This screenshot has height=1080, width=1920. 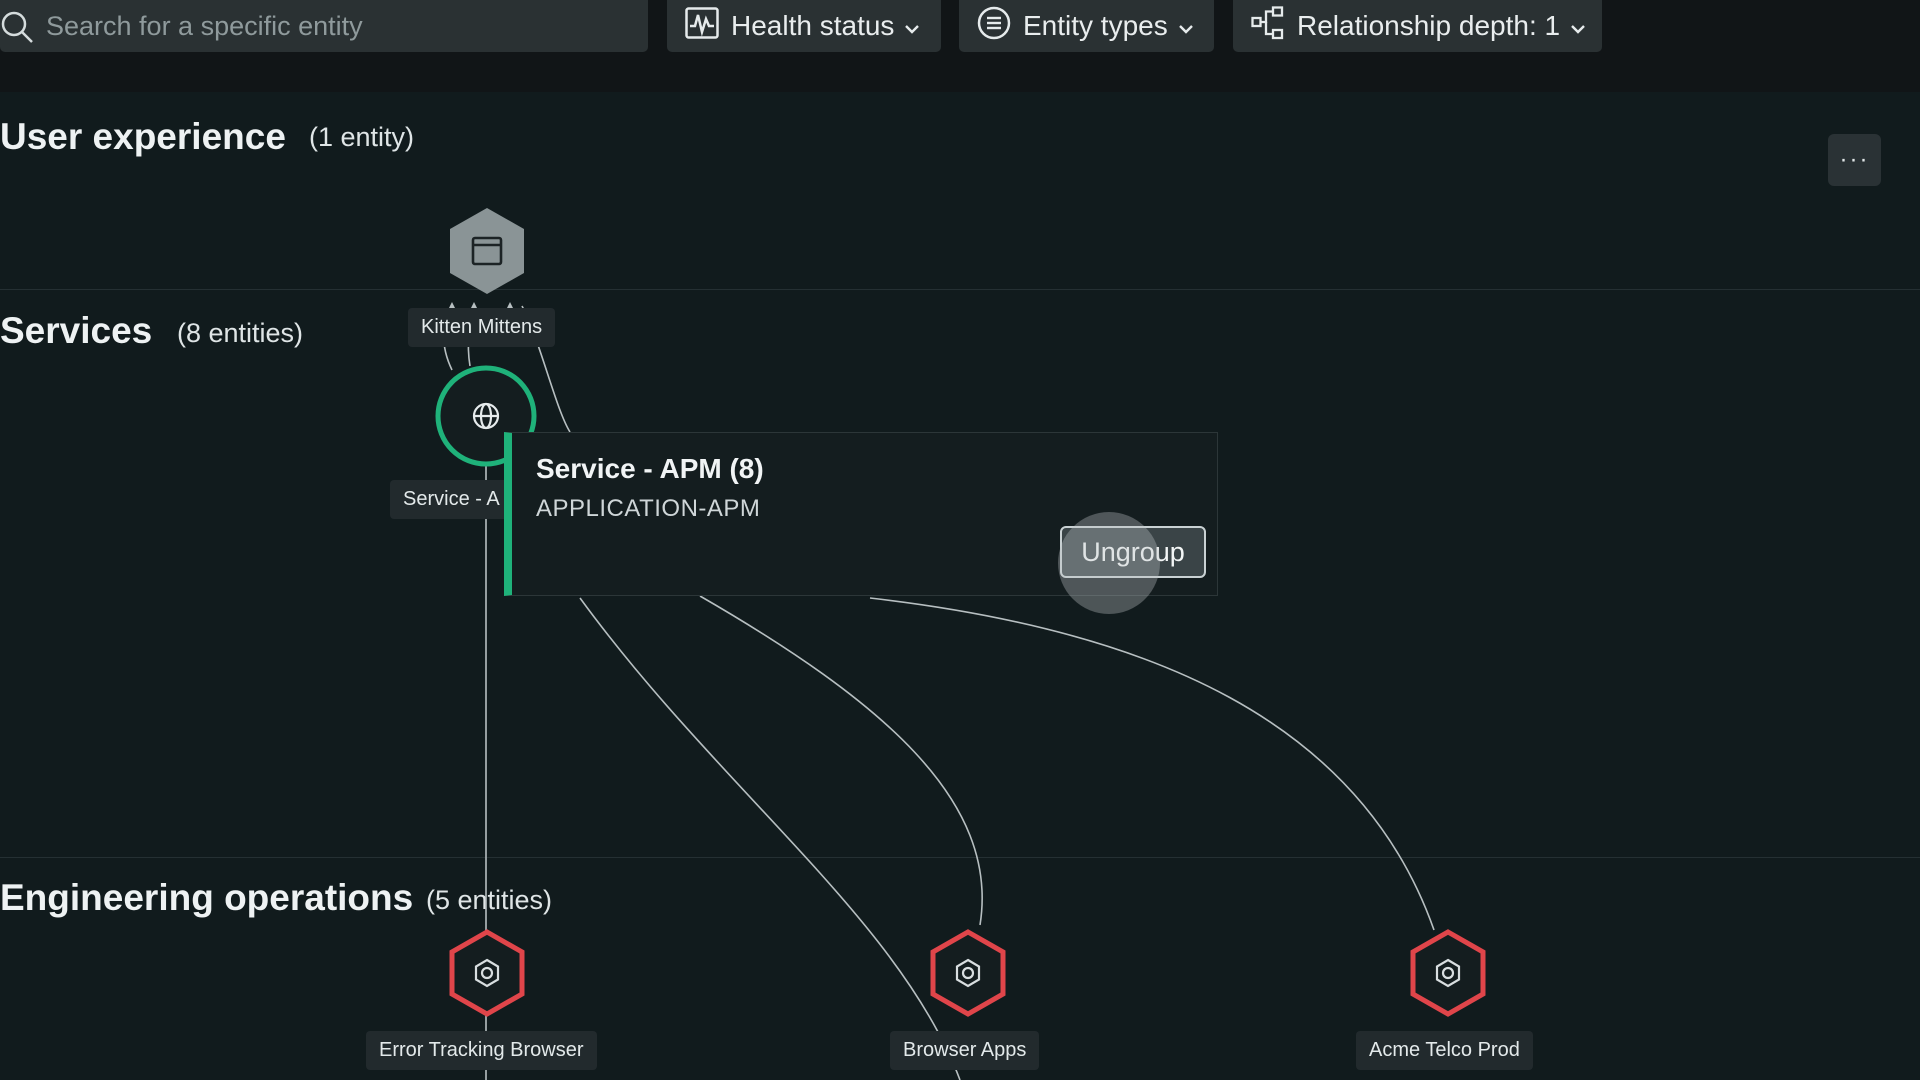 I want to click on node-acme-telco-prod, so click(x=1448, y=975).